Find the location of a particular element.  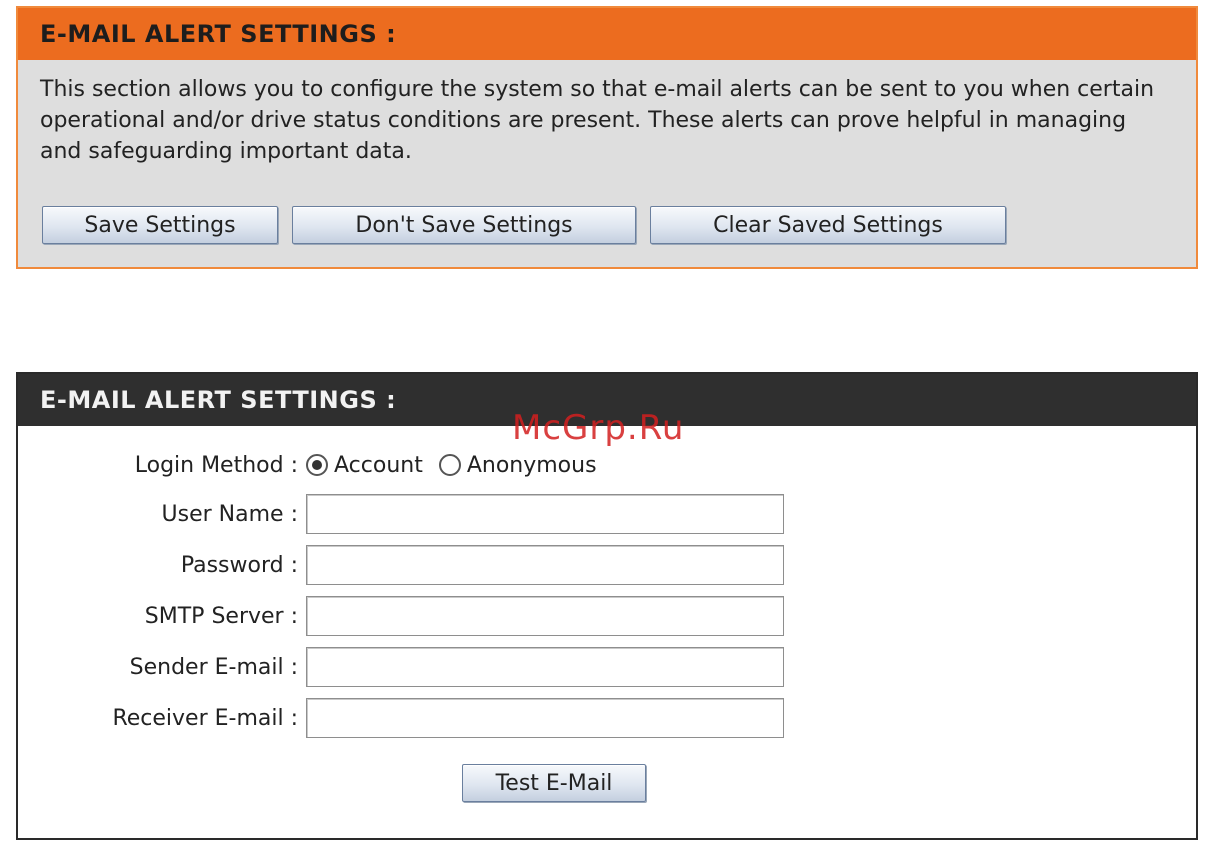

watermark: McGrp.Ru is located at coordinates (598, 428).